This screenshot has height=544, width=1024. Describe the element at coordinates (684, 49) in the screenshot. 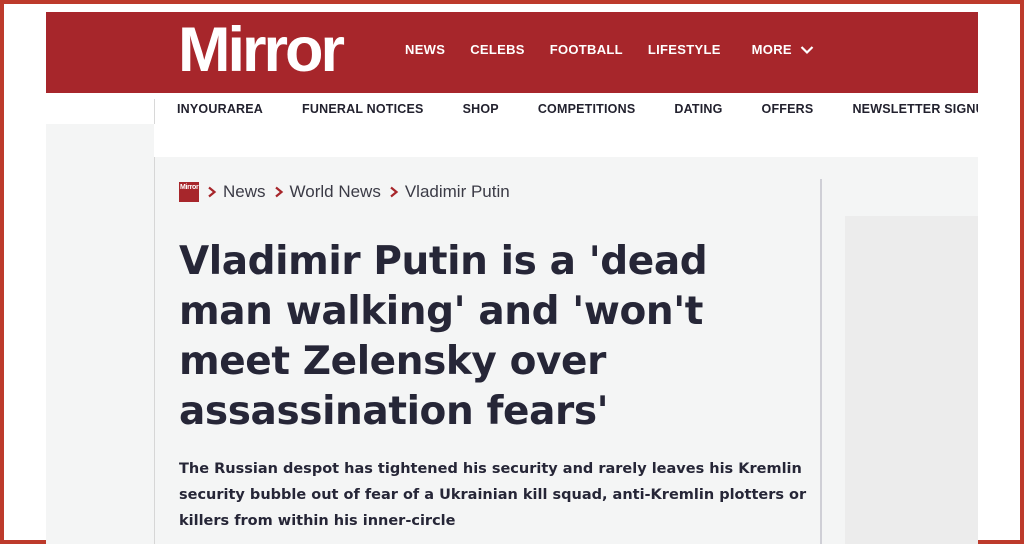

I see `nav-item-lifestyle: LIFESTYLE` at that location.